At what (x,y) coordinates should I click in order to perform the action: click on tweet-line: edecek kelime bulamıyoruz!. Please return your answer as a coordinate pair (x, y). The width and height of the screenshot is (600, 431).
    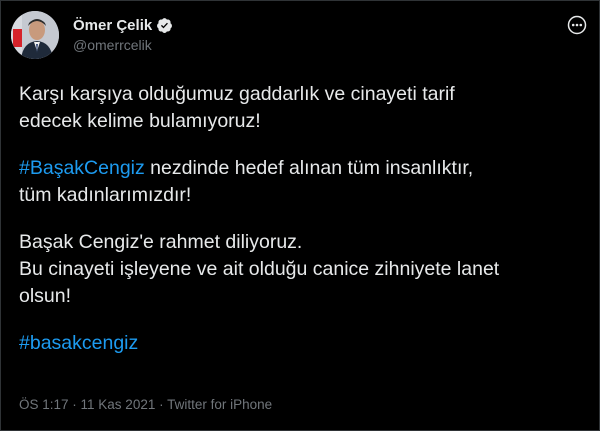
    Looking at the image, I should click on (140, 121).